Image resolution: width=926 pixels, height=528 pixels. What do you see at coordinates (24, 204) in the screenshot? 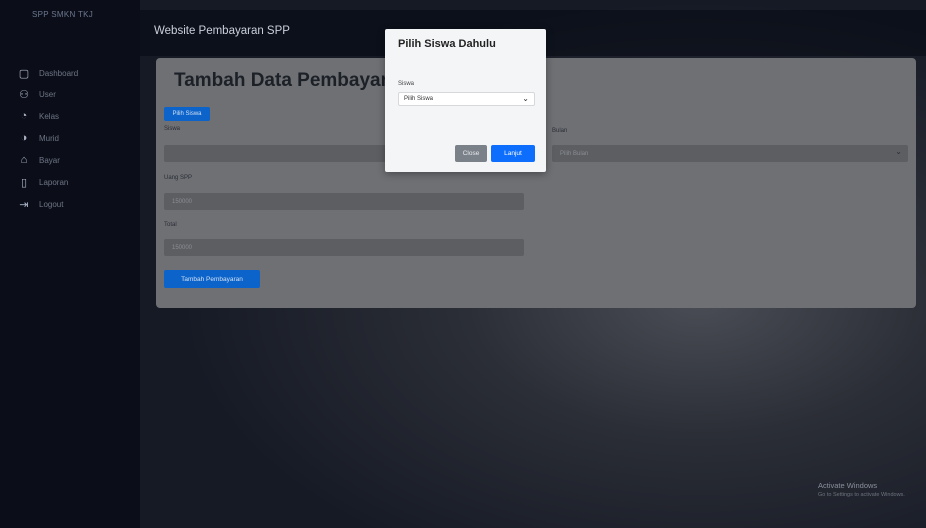
I see `logout-icon: ⇥` at bounding box center [24, 204].